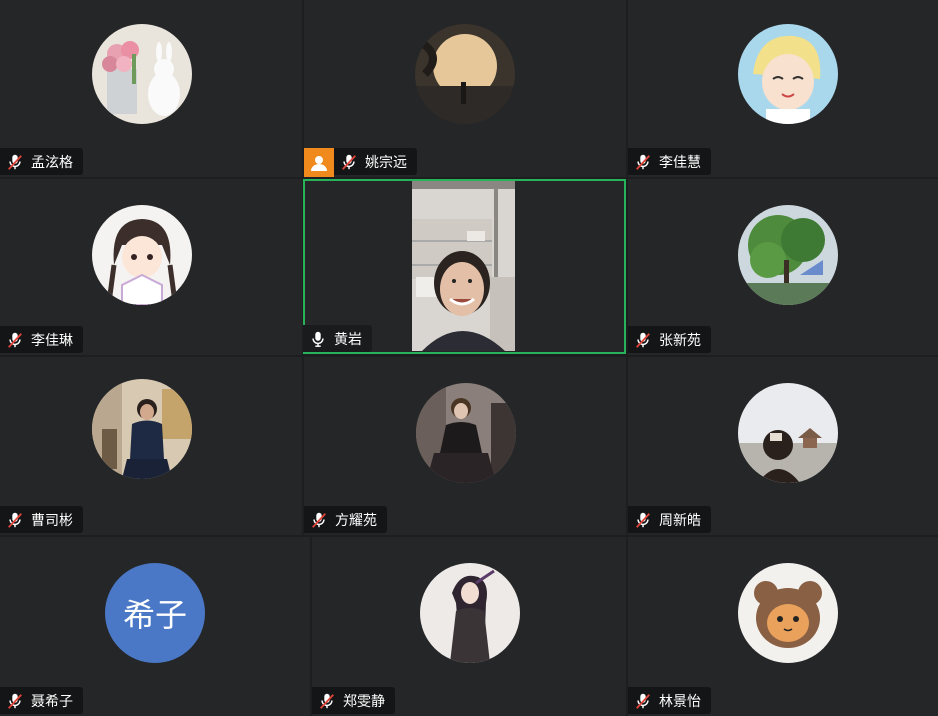 The width and height of the screenshot is (938, 716). Describe the element at coordinates (356, 520) in the screenshot. I see `participant-name: 方耀苑` at that location.